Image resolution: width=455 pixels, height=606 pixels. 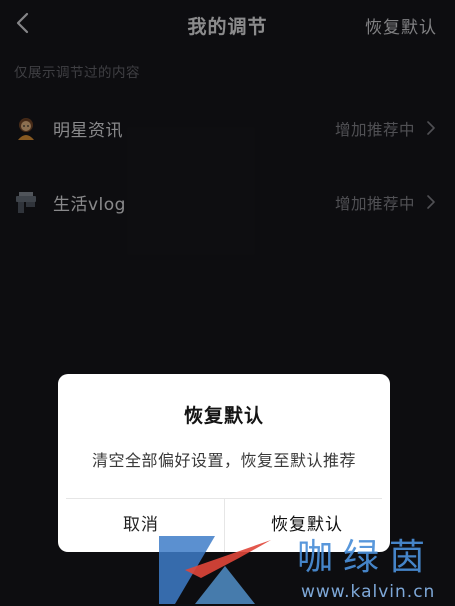 I want to click on dialog-title: 恢复默认, so click(x=223, y=416).